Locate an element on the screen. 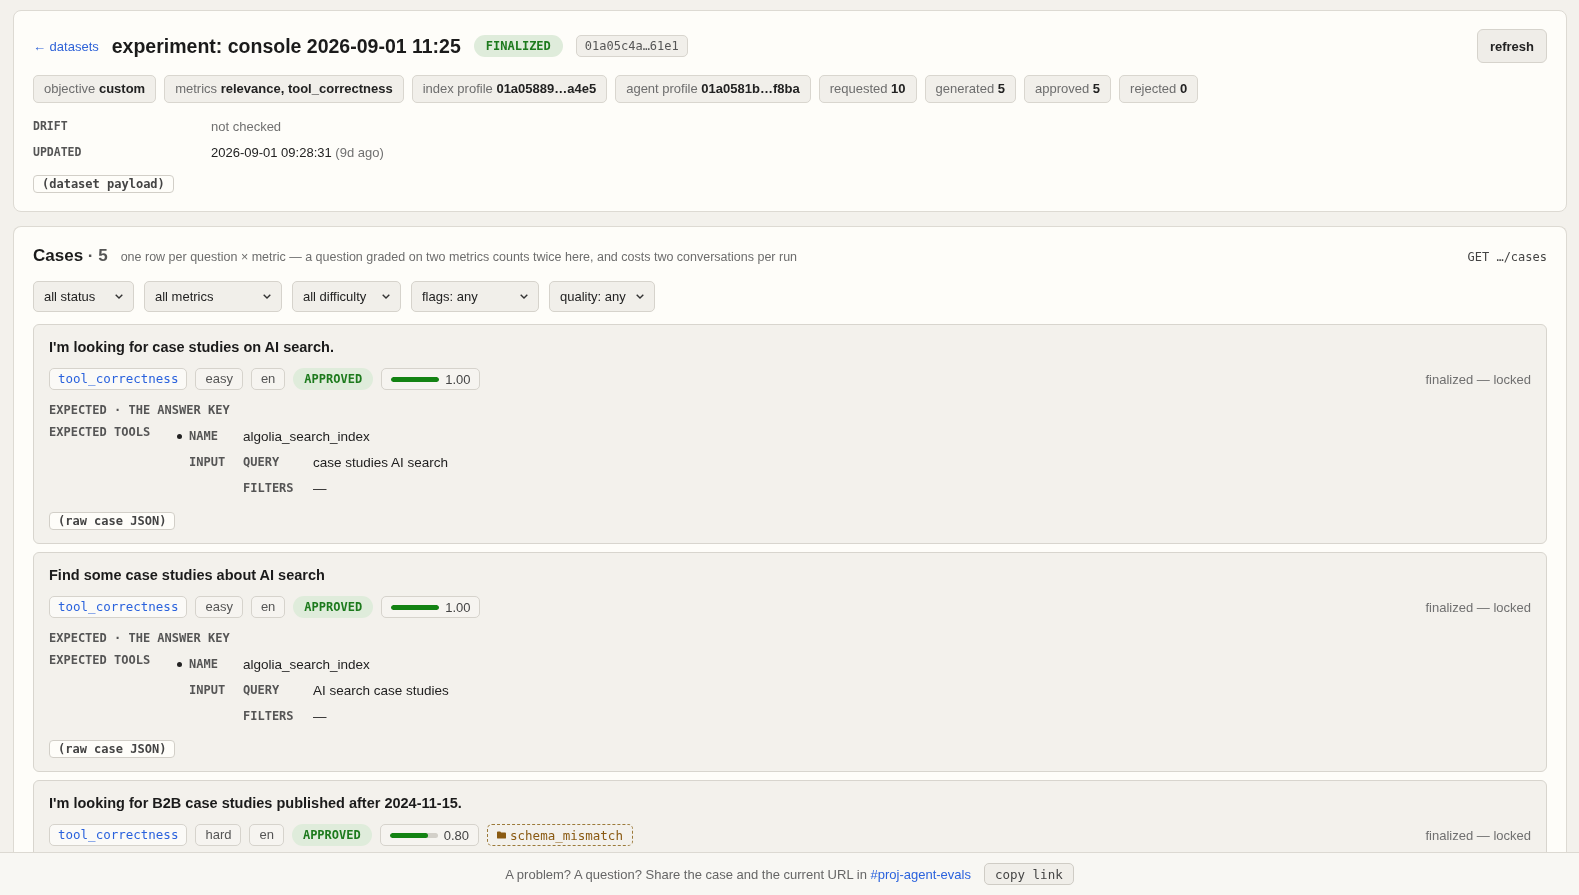 Image resolution: width=1579 pixels, height=895 pixels. stat-tag: generated 5 is located at coordinates (970, 89).